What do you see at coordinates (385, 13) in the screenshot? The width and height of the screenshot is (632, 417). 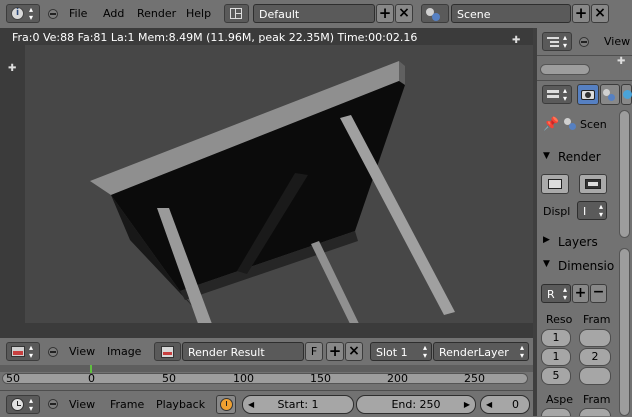 I see `add-layout-button: +` at bounding box center [385, 13].